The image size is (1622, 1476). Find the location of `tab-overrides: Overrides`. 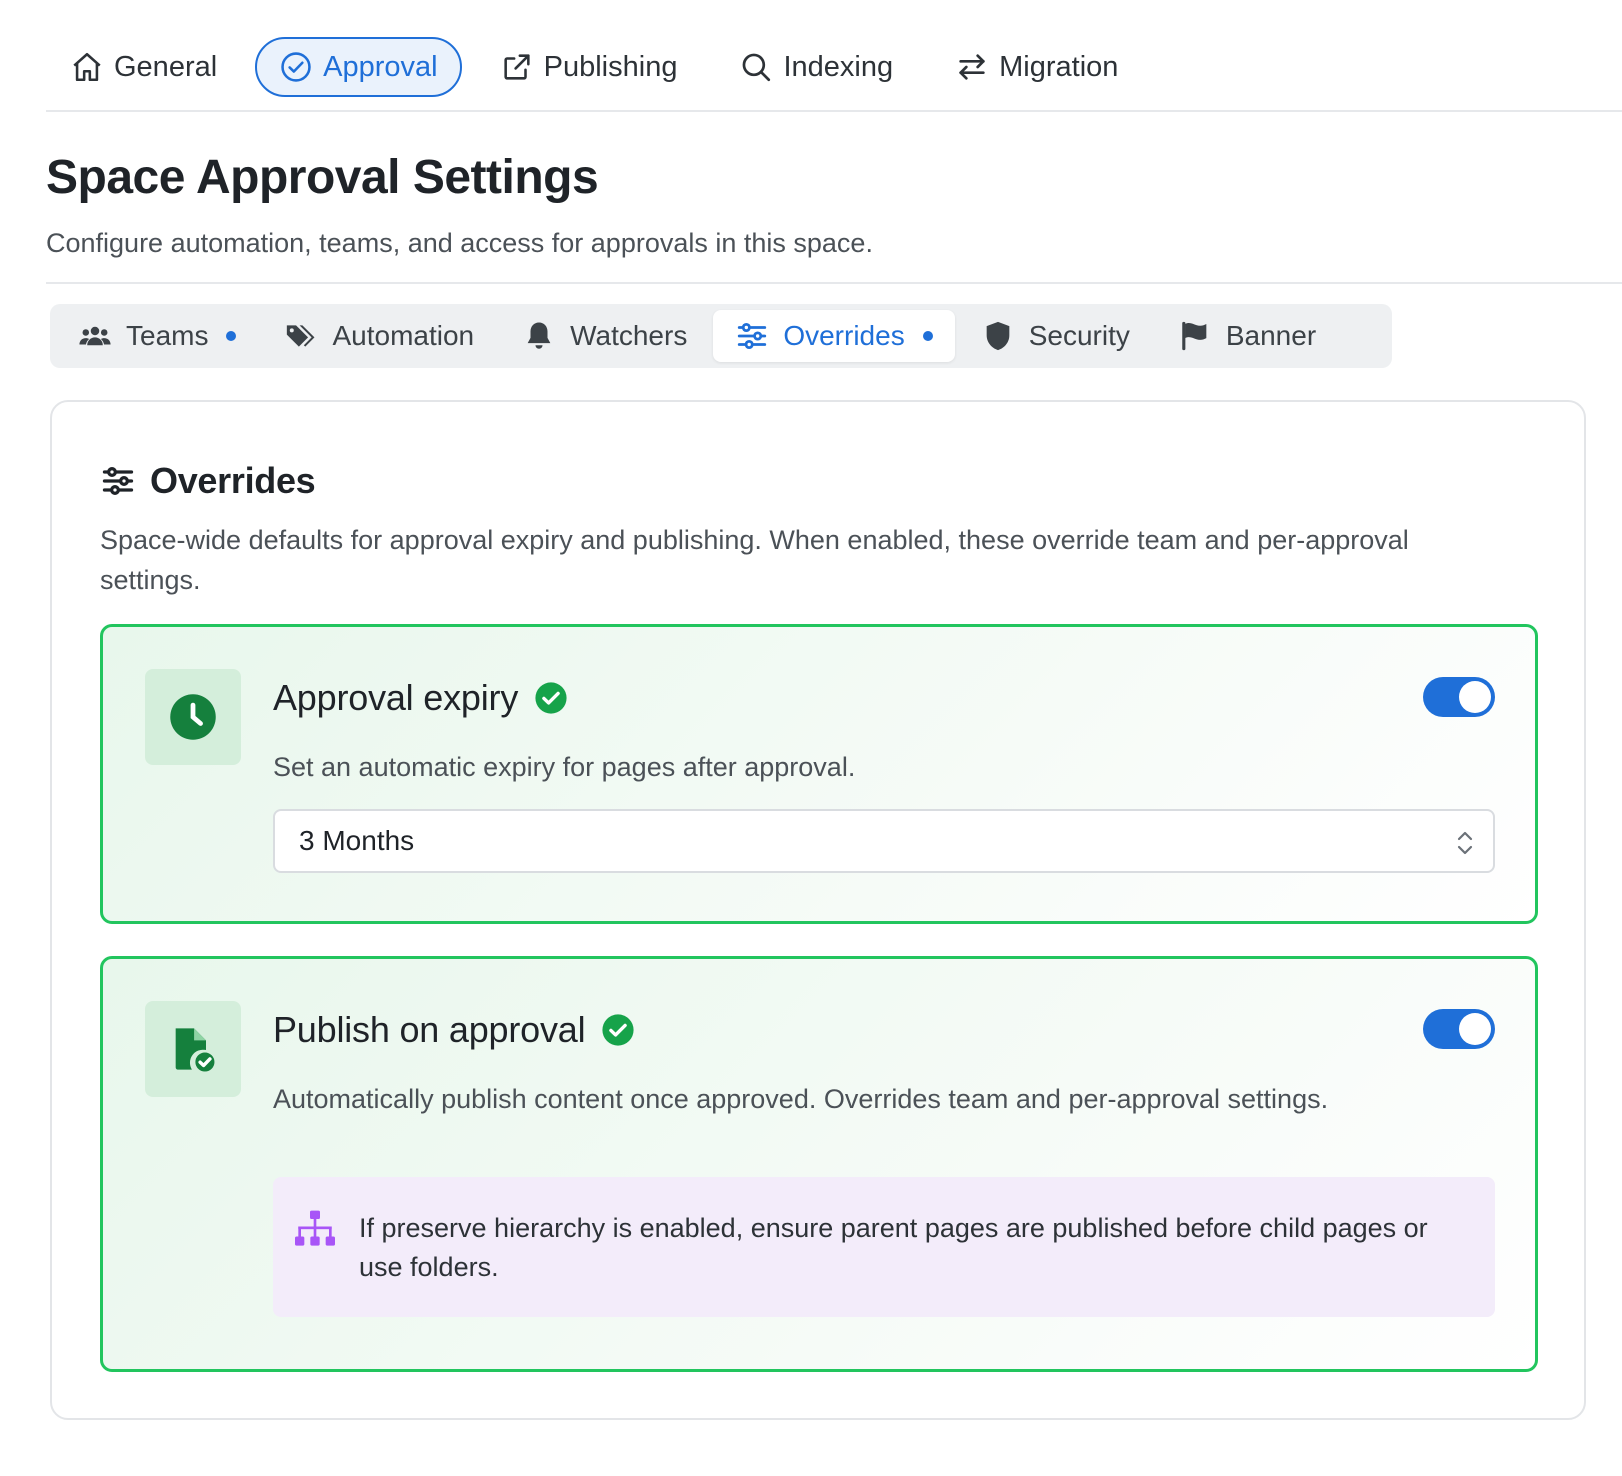

tab-overrides: Overrides is located at coordinates (834, 336).